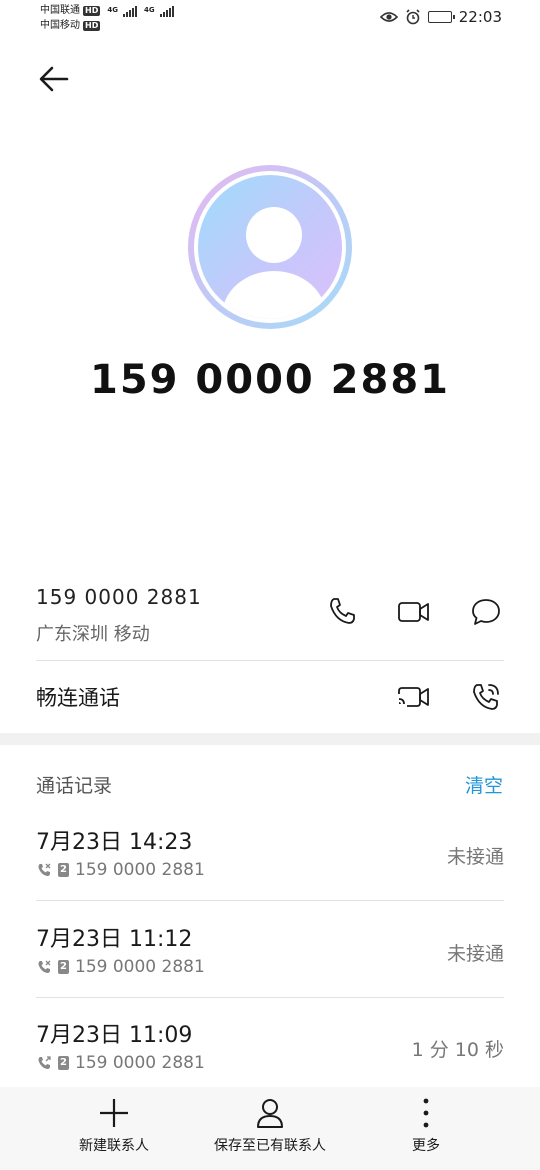 The image size is (540, 1170). What do you see at coordinates (270, 1113) in the screenshot?
I see `person-icon` at bounding box center [270, 1113].